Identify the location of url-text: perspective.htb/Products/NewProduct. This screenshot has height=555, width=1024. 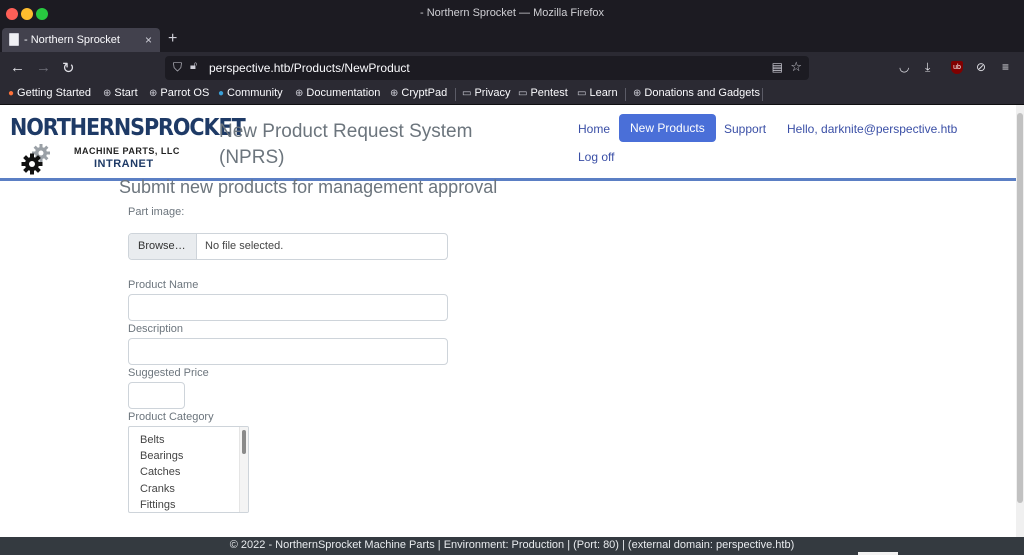
(309, 68).